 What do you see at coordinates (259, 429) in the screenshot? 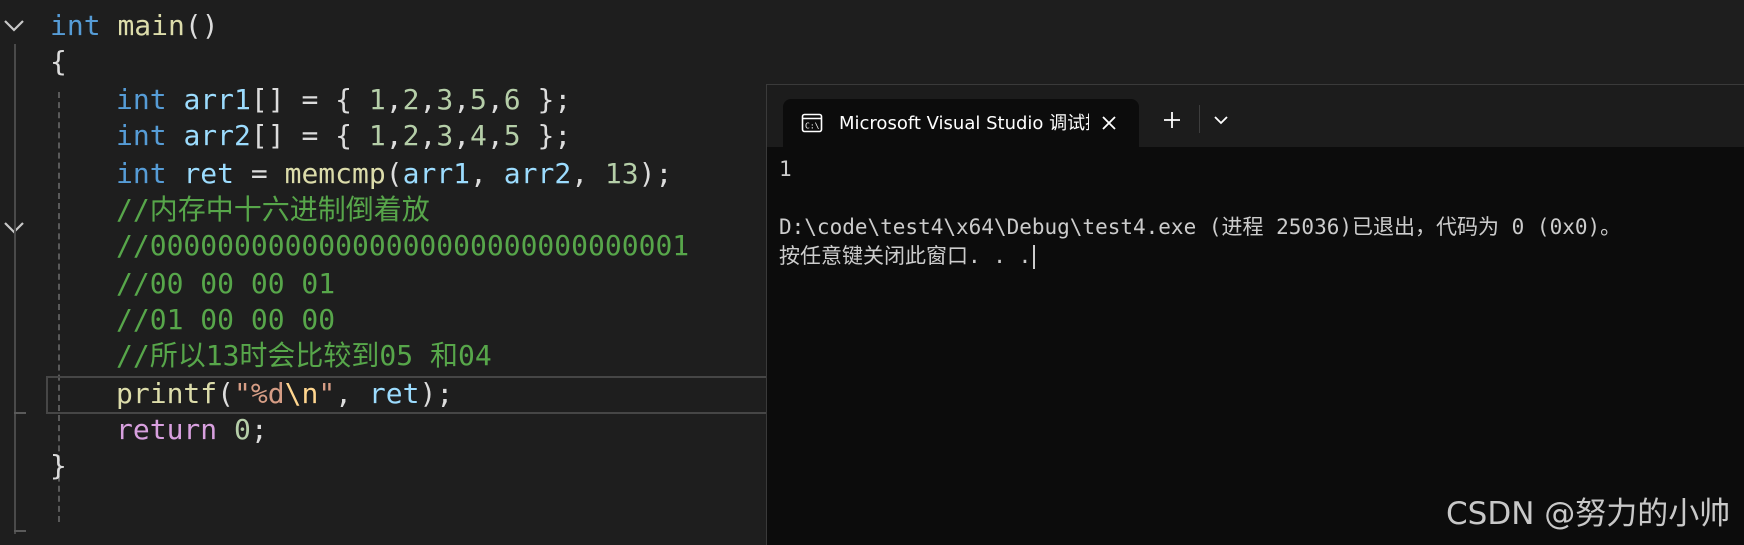
I see `code-token: ;` at bounding box center [259, 429].